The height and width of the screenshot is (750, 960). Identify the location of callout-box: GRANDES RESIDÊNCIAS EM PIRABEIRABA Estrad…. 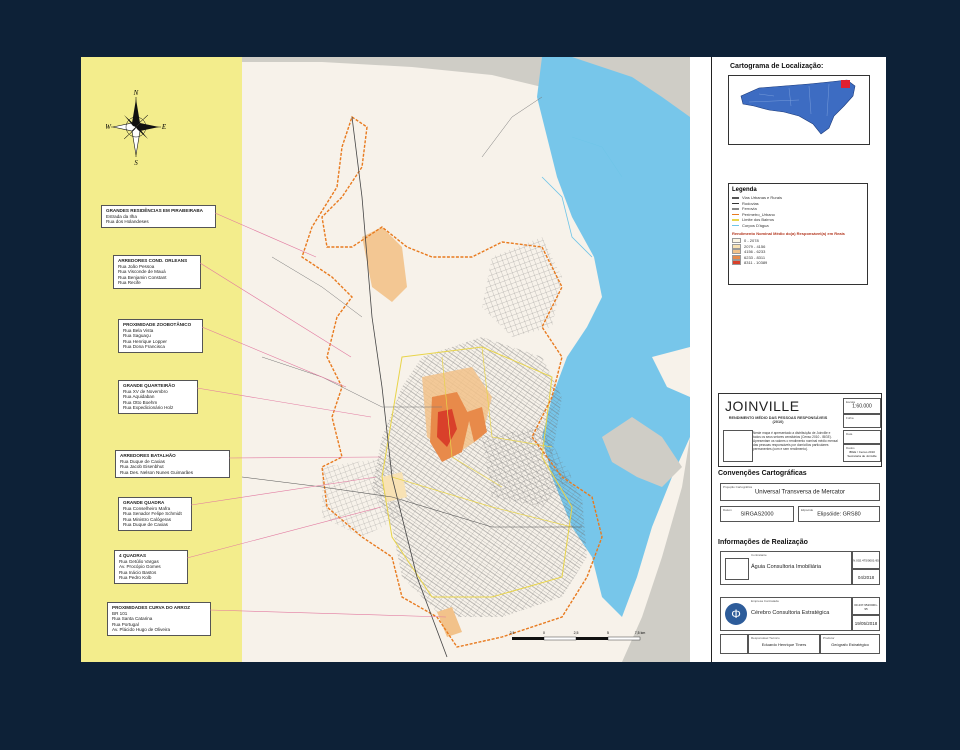
(158, 216).